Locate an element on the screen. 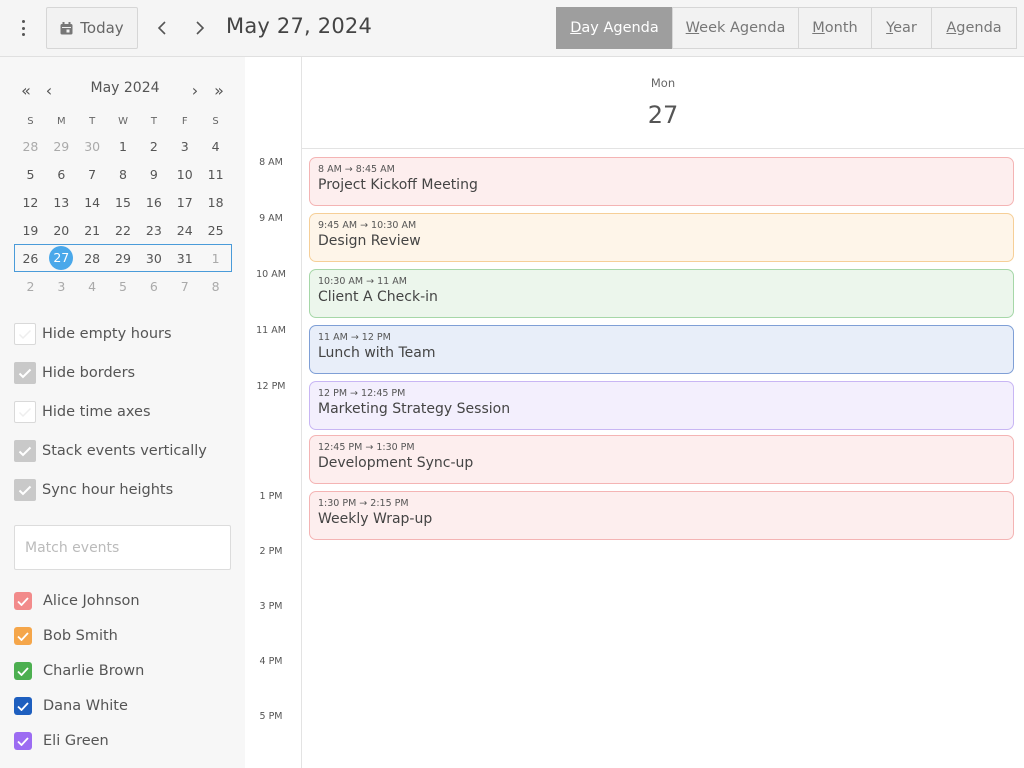 This screenshot has width=1024, height=768. person-filter-charlie-brown: Charlie Brown is located at coordinates (79, 671).